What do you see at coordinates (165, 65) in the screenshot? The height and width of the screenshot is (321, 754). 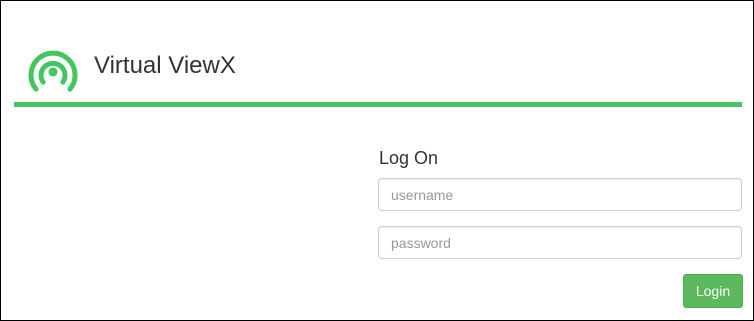 I see `app-title: Virtual ViewX` at bounding box center [165, 65].